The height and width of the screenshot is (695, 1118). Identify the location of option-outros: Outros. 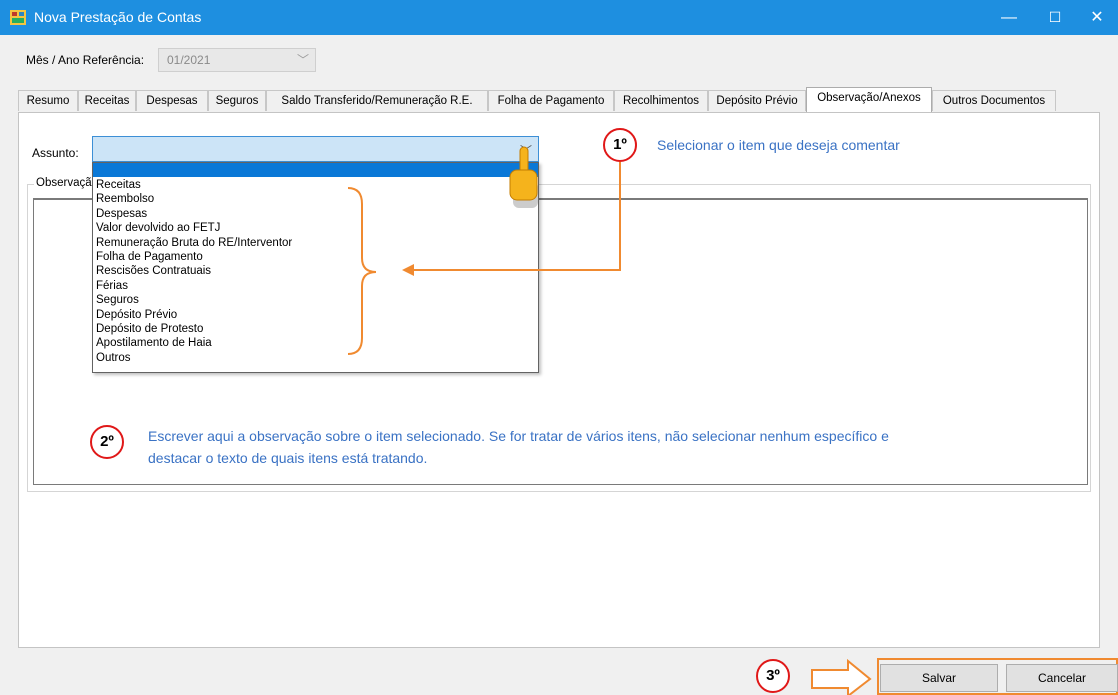
(113, 358).